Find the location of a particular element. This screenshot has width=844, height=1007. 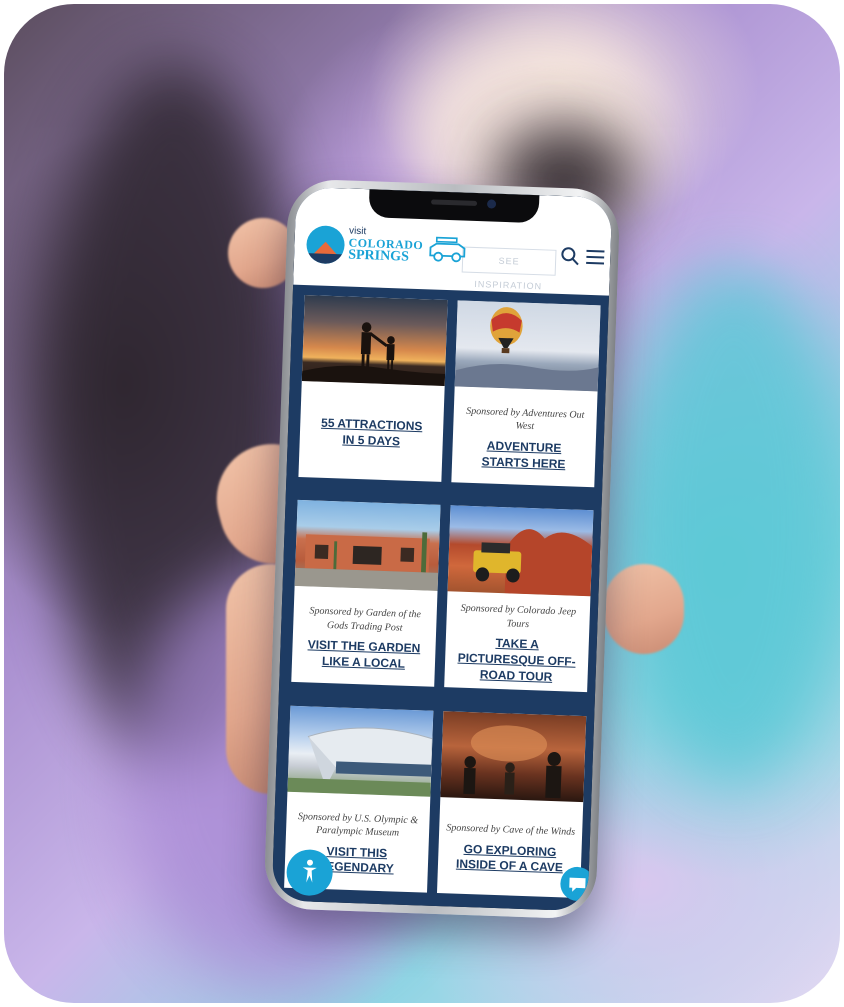

card-image-cave is located at coordinates (513, 756).